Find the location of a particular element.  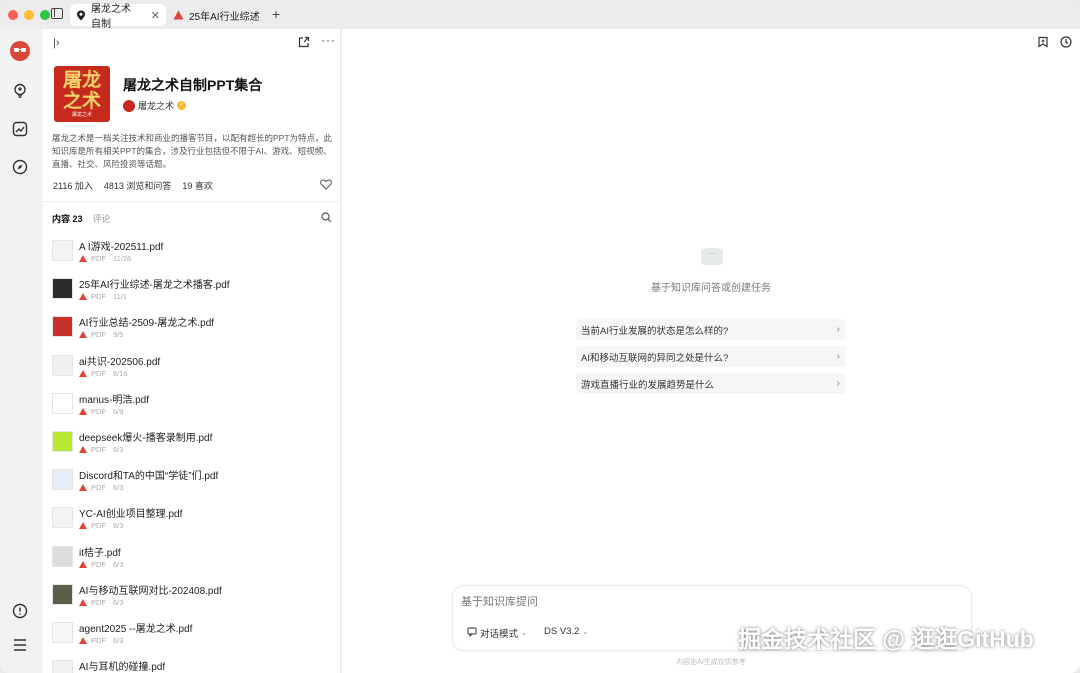

close-icon: ✕ is located at coordinates (155, 15).